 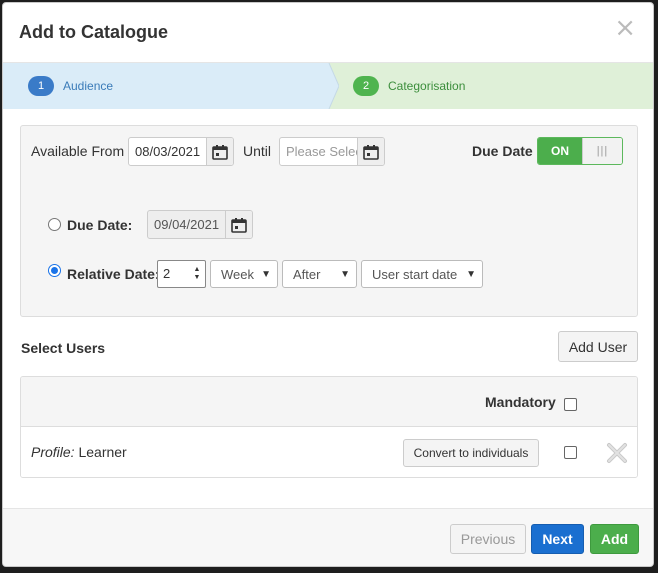 What do you see at coordinates (197, 278) in the screenshot?
I see `spin-down-icon: ▼` at bounding box center [197, 278].